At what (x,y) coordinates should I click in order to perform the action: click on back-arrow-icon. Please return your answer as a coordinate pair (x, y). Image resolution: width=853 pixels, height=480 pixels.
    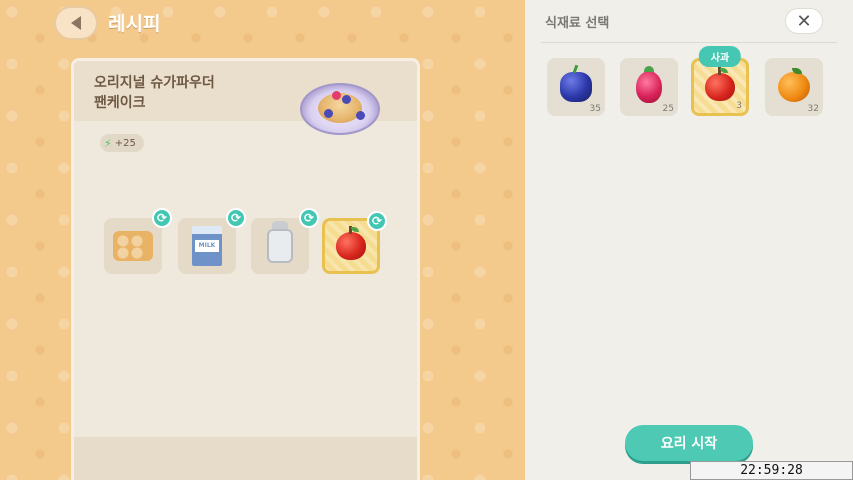
    Looking at the image, I should click on (76, 23).